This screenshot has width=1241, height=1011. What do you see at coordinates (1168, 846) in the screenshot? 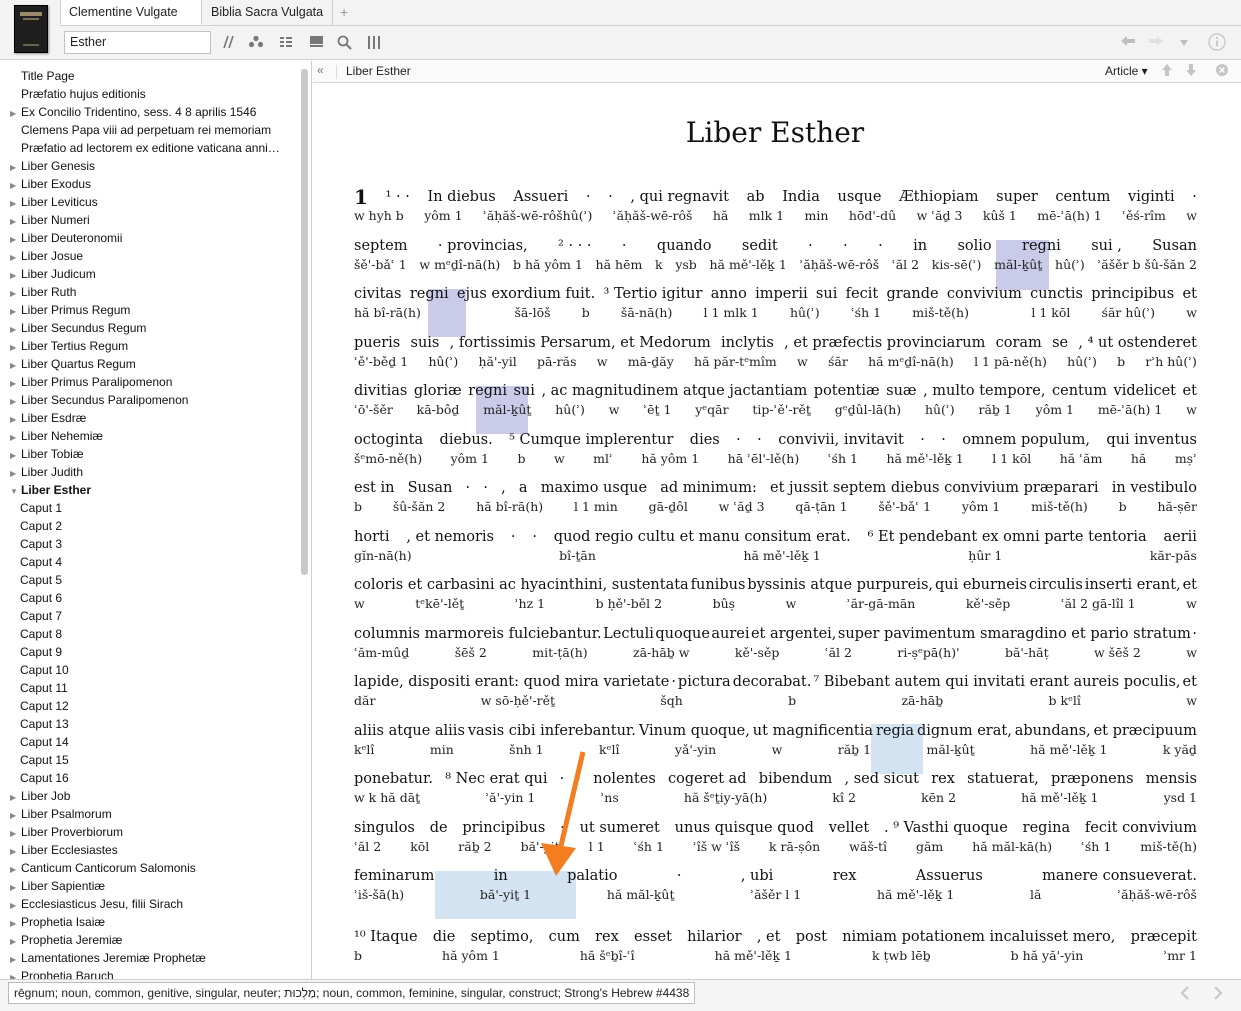
I see `hebrew-word: miš-tě(h)` at bounding box center [1168, 846].